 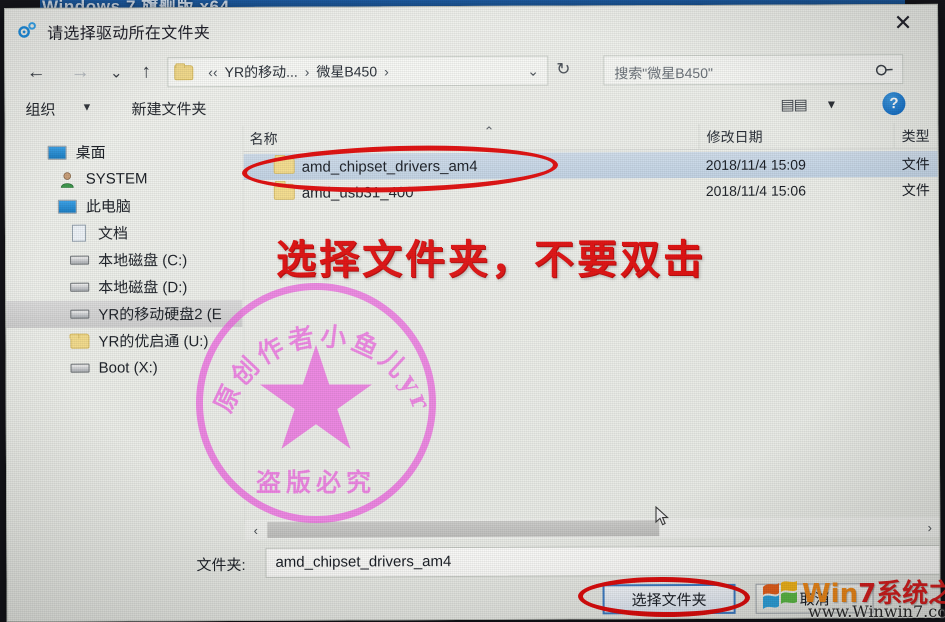 I want to click on sidebar-item-5: 本地磁盘 (D:), so click(x=124, y=287).